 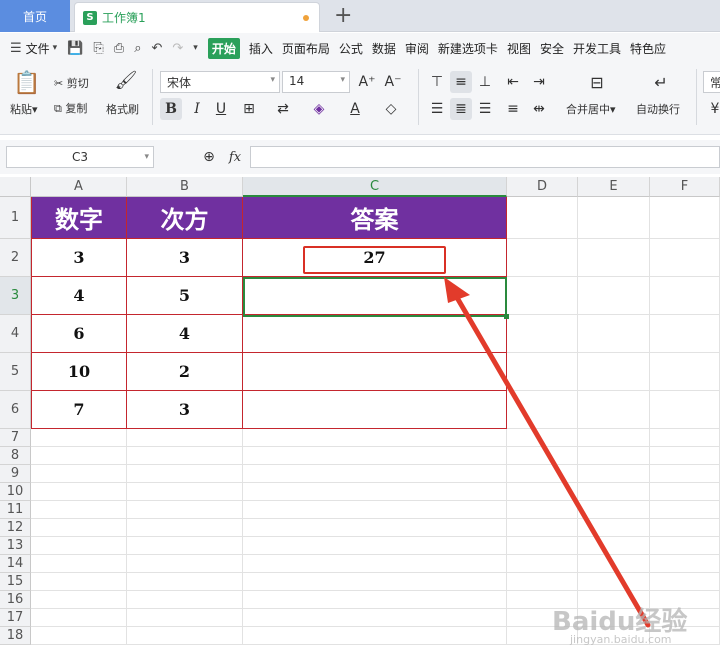 I want to click on format-painter-button: 格式刷, so click(x=122, y=109).